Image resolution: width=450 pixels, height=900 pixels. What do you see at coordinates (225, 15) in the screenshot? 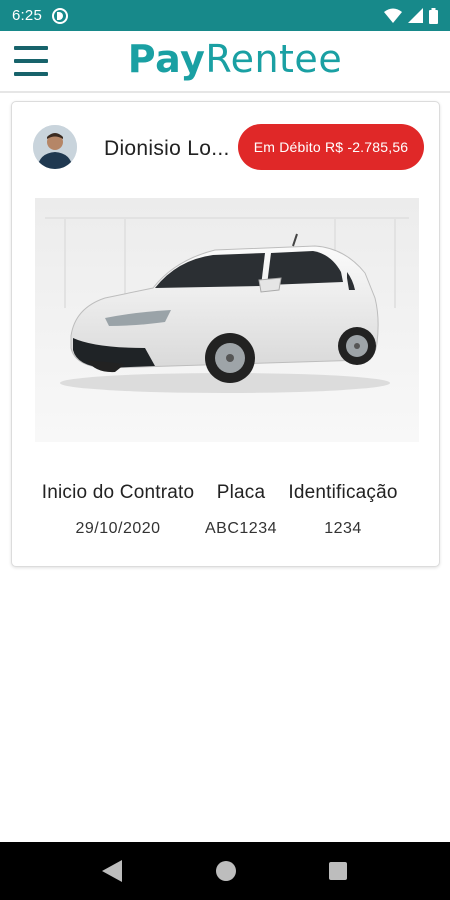
I see `status-bar: 6:25` at bounding box center [225, 15].